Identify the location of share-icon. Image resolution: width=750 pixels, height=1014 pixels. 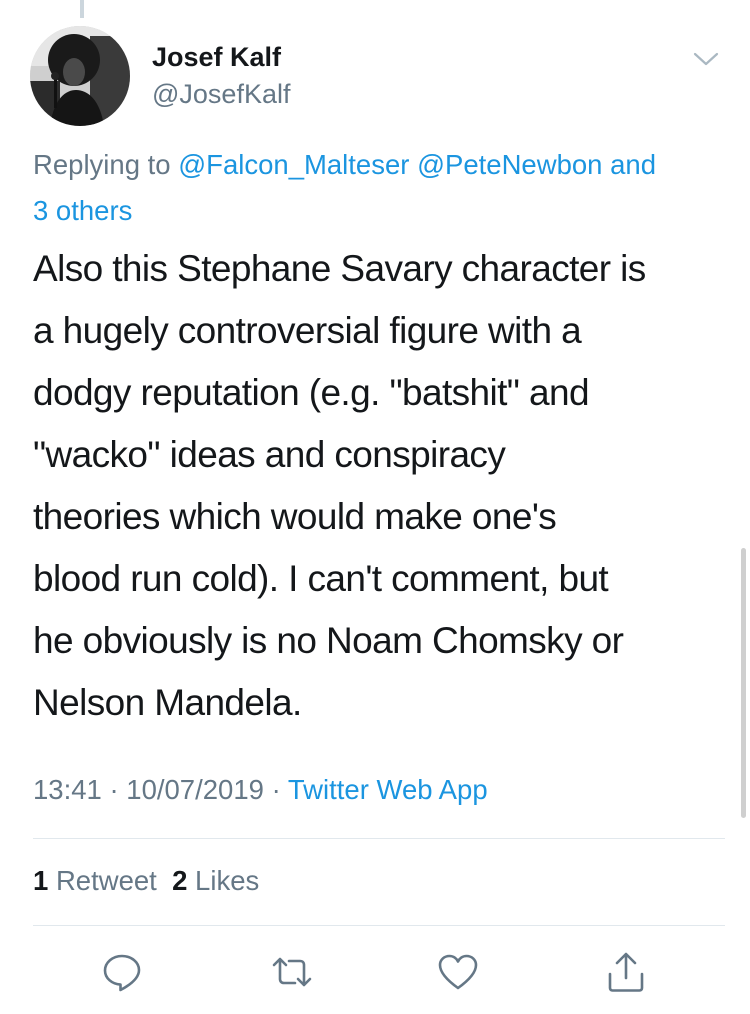
(626, 972).